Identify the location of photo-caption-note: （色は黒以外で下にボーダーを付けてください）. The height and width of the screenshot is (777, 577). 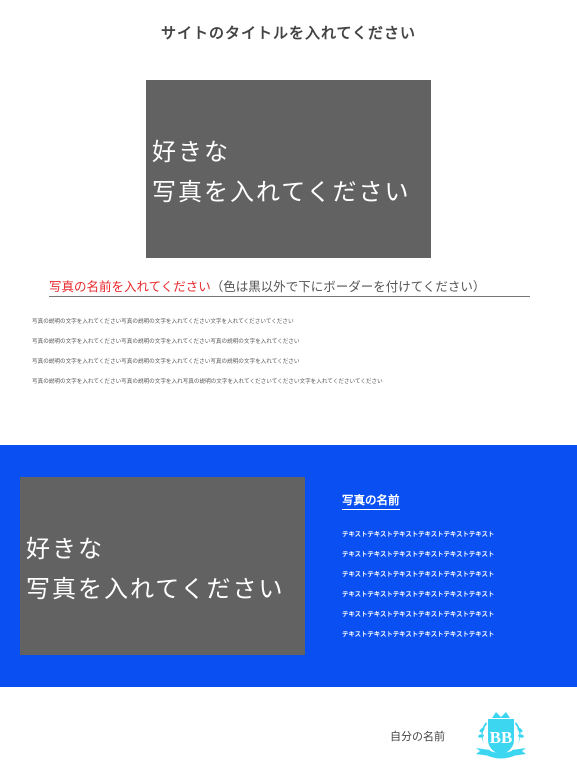
(348, 286).